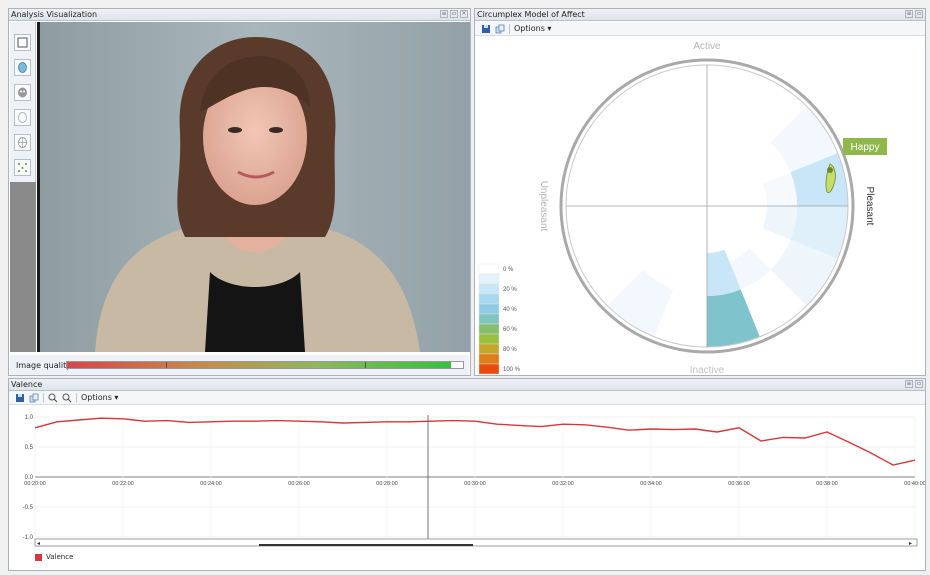  What do you see at coordinates (28, 538) in the screenshot?
I see `y-tick-label: -1.0` at bounding box center [28, 538].